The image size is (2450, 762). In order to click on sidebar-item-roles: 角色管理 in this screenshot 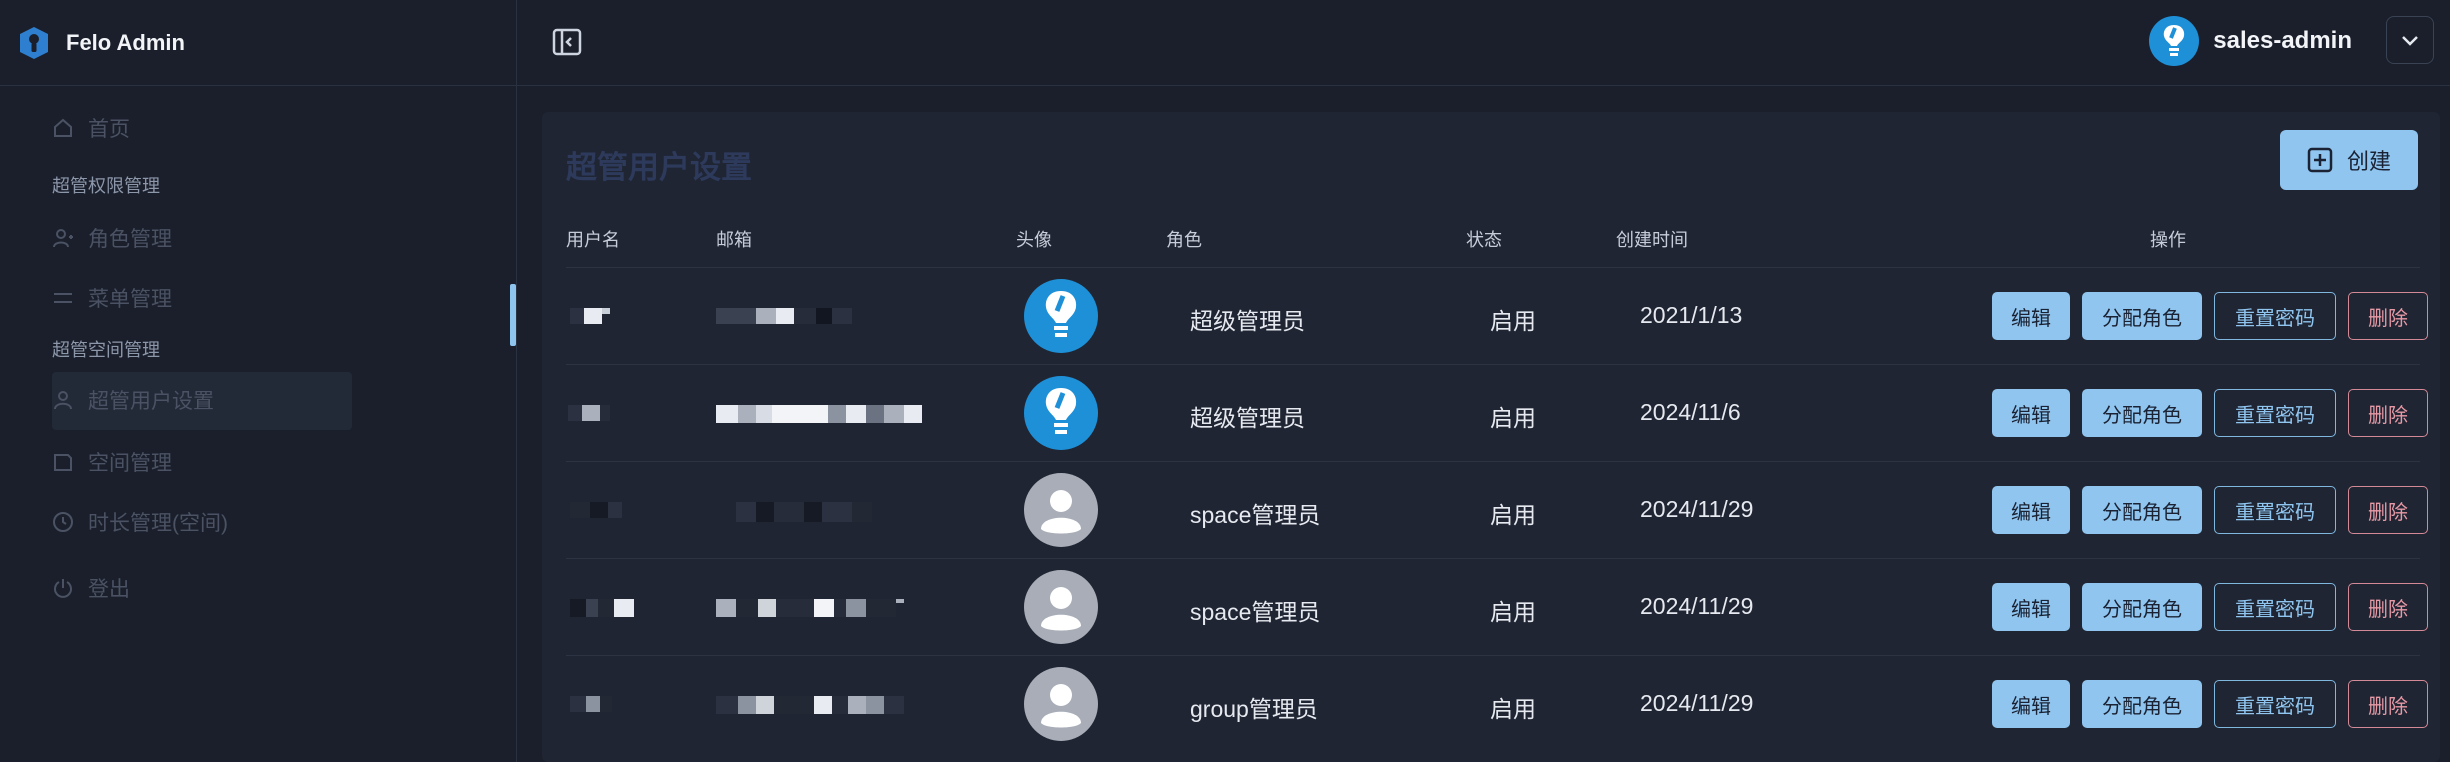, I will do `click(112, 238)`.